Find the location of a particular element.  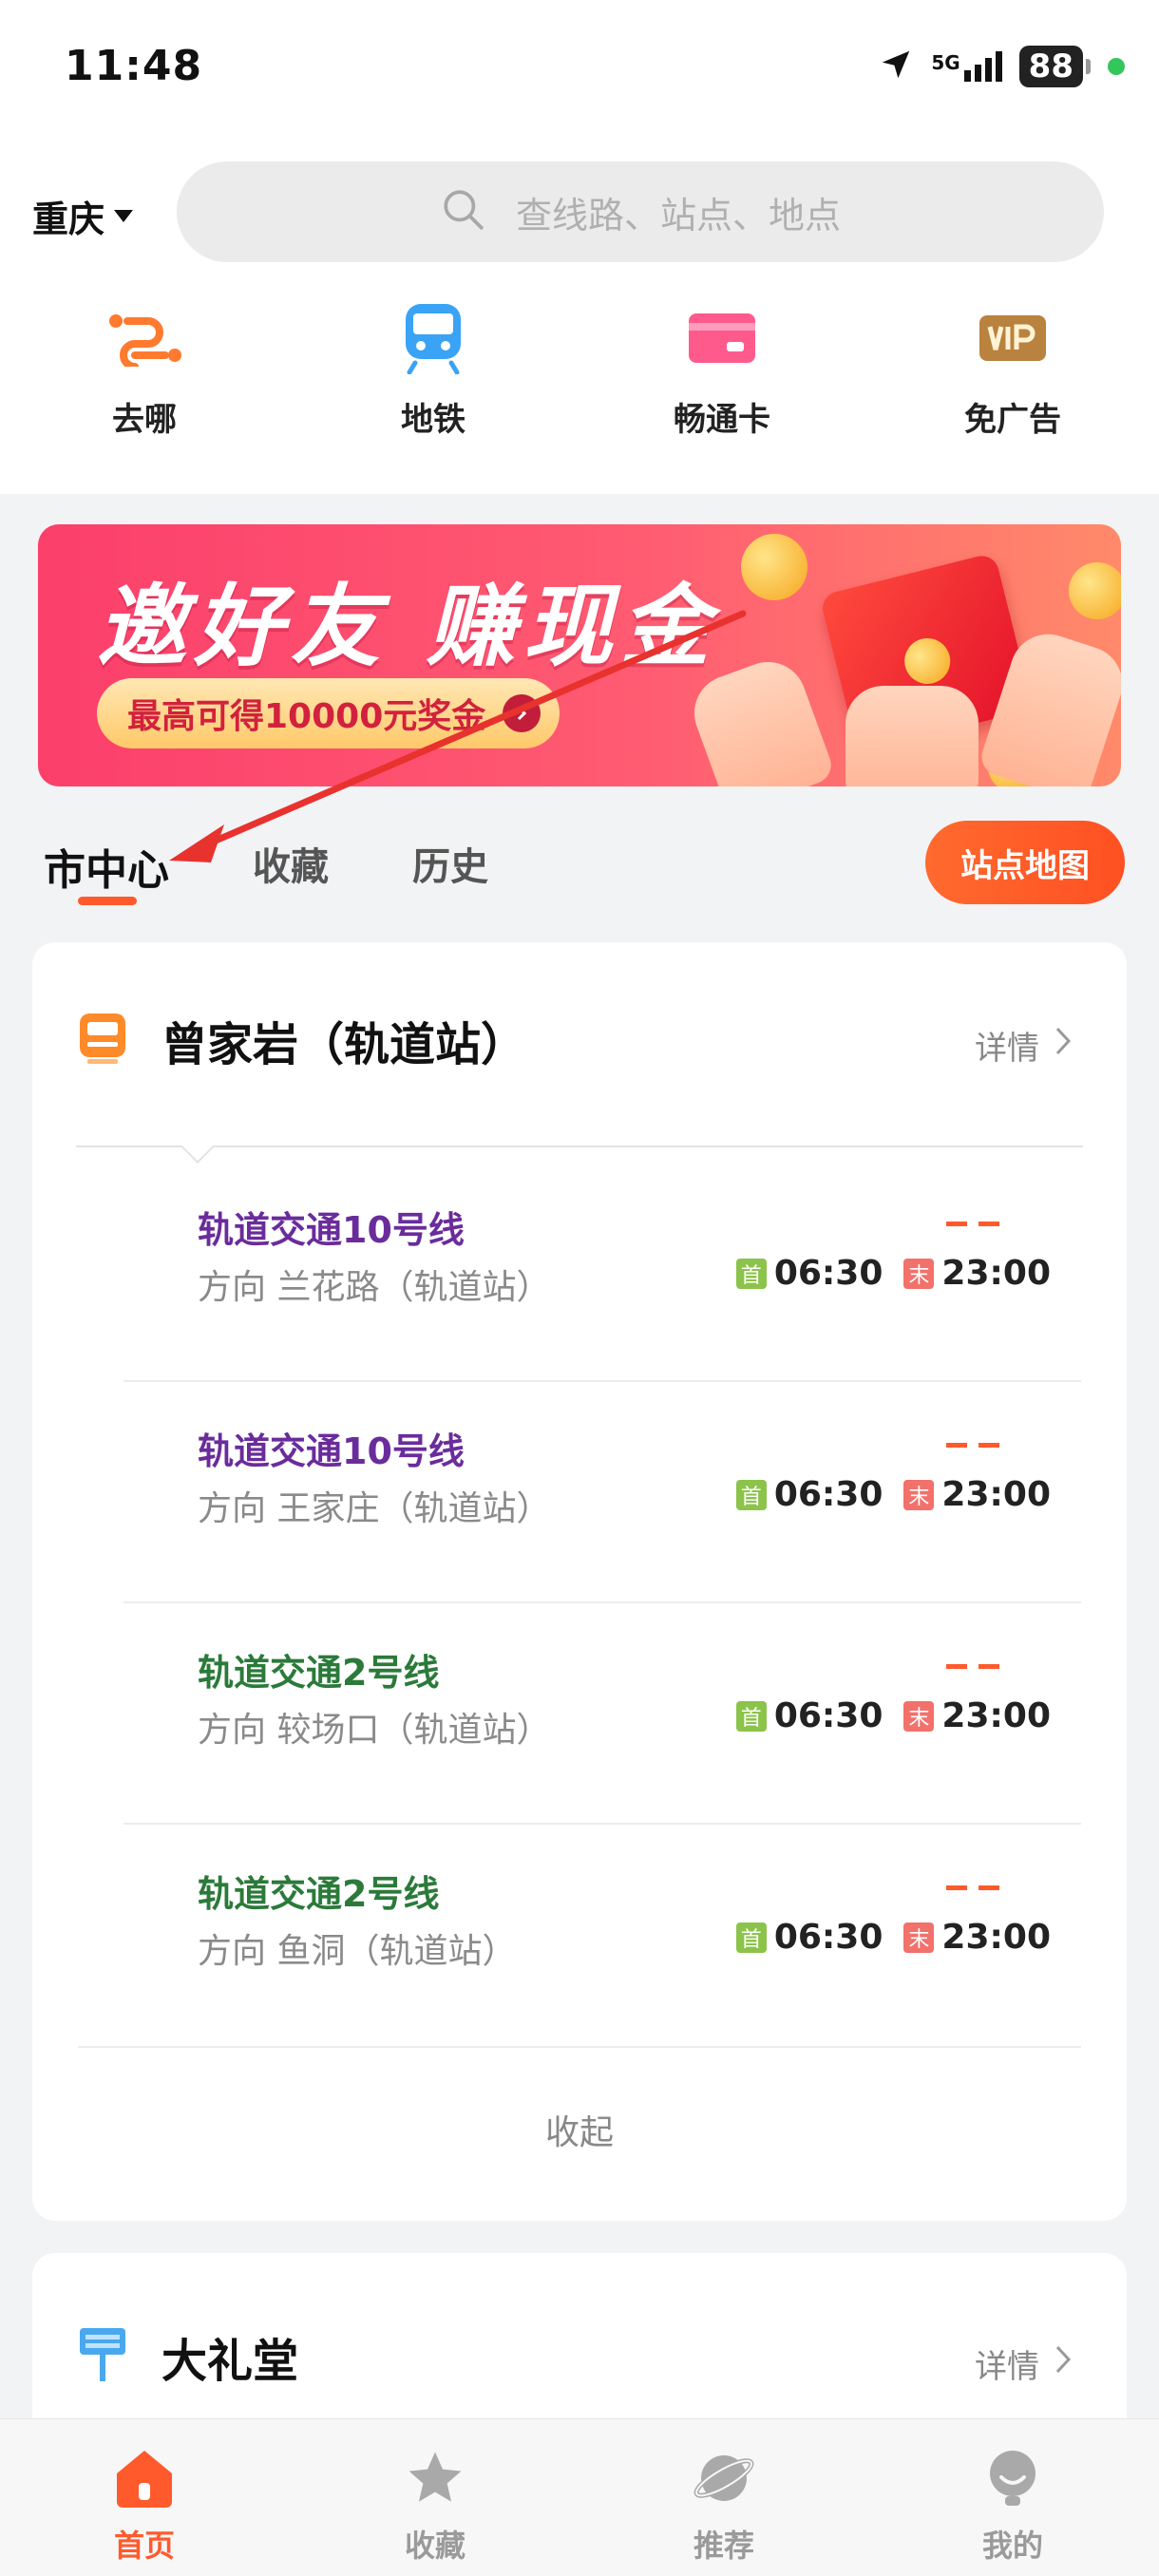

line-row: 轨道交通2号线 方向 较场口（轨道站） 首 06:30 末 23:00 is located at coordinates (602, 1714).